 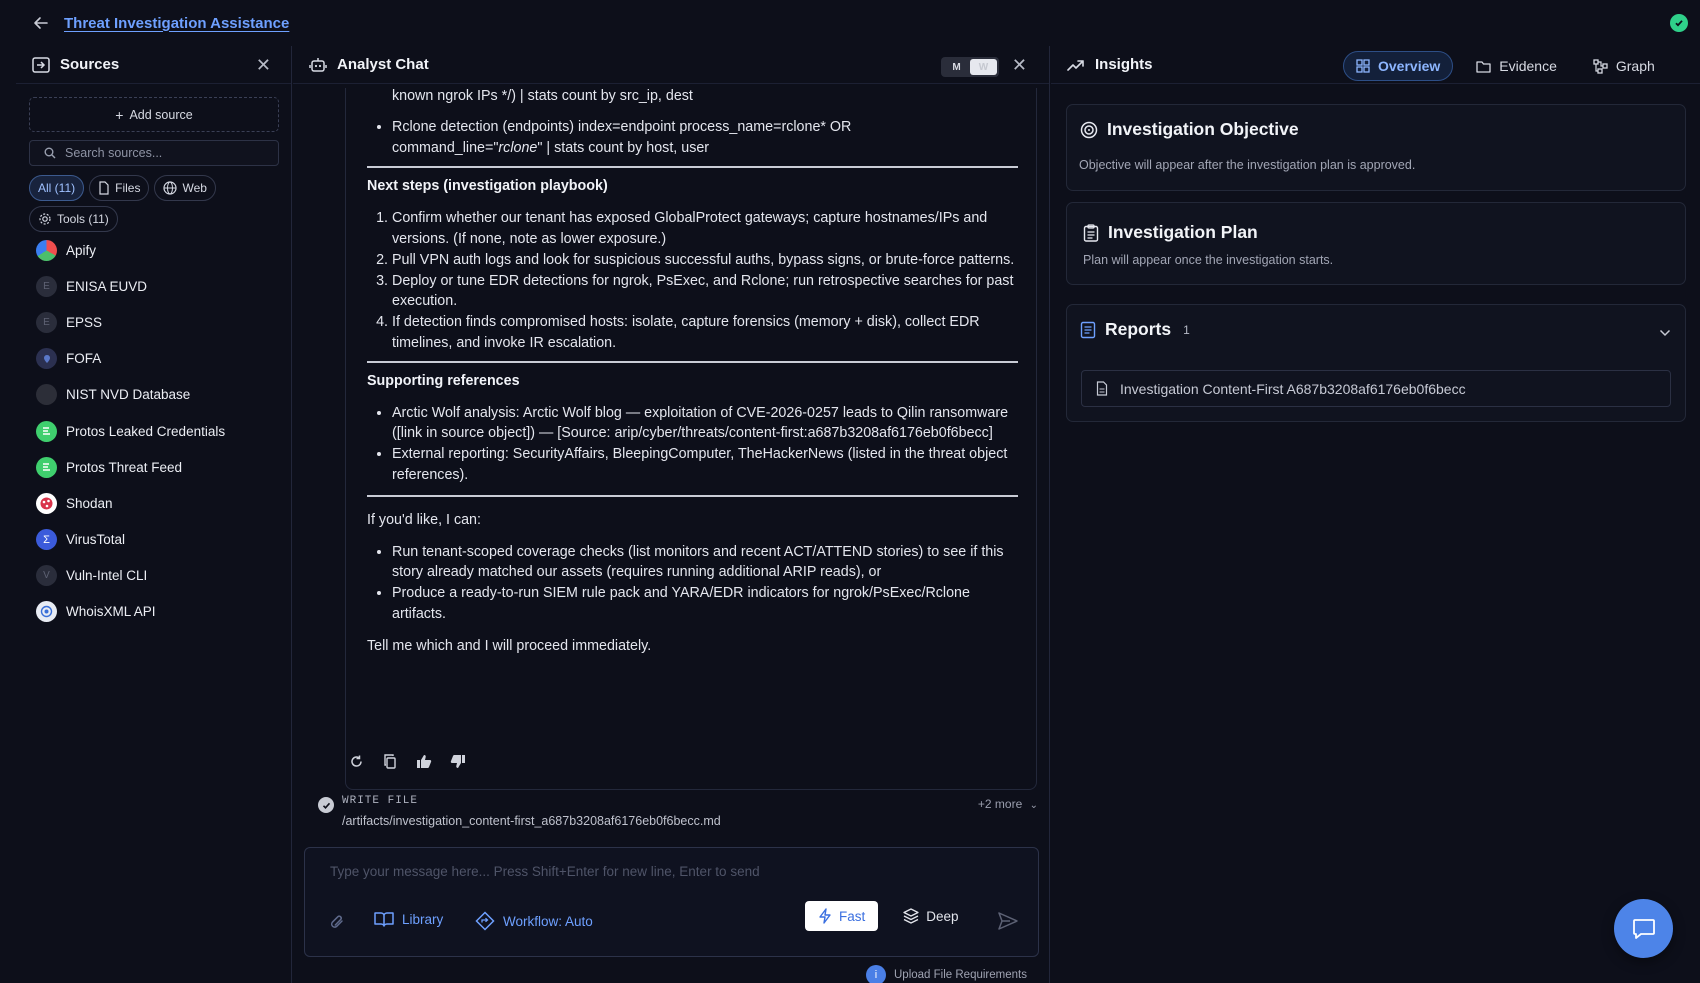 I want to click on chat-support-button, so click(x=1643, y=928).